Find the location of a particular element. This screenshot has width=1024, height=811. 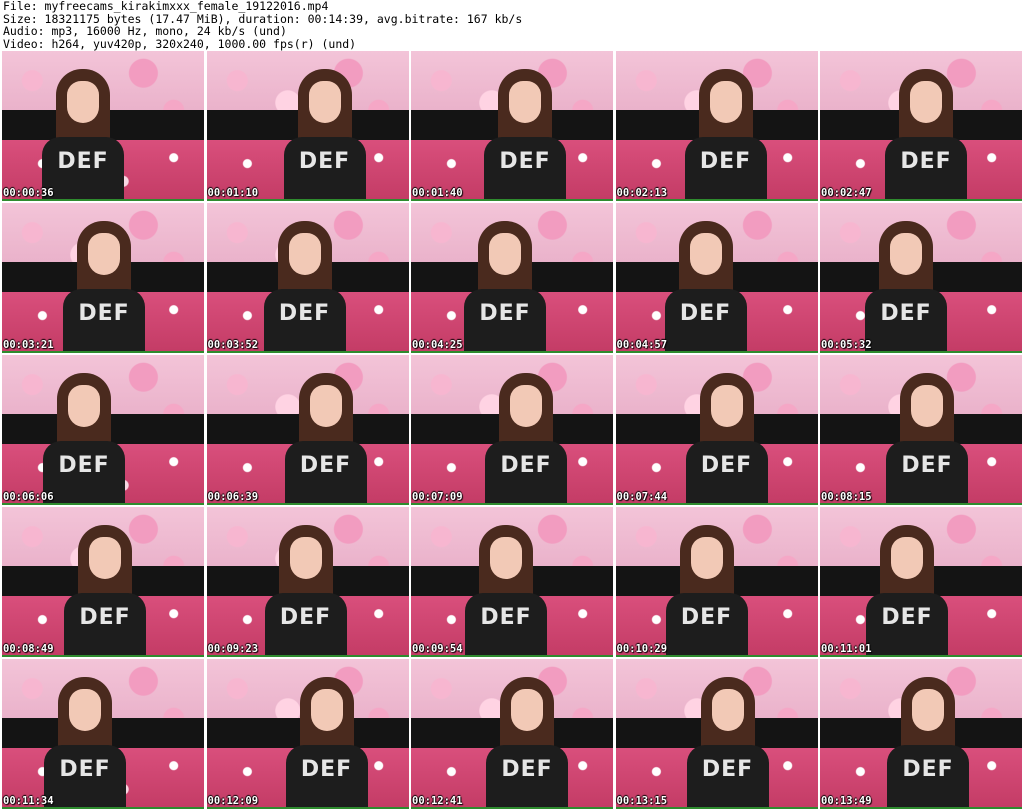

video-thumbnail: DEF 00:13:15 is located at coordinates (716, 734).